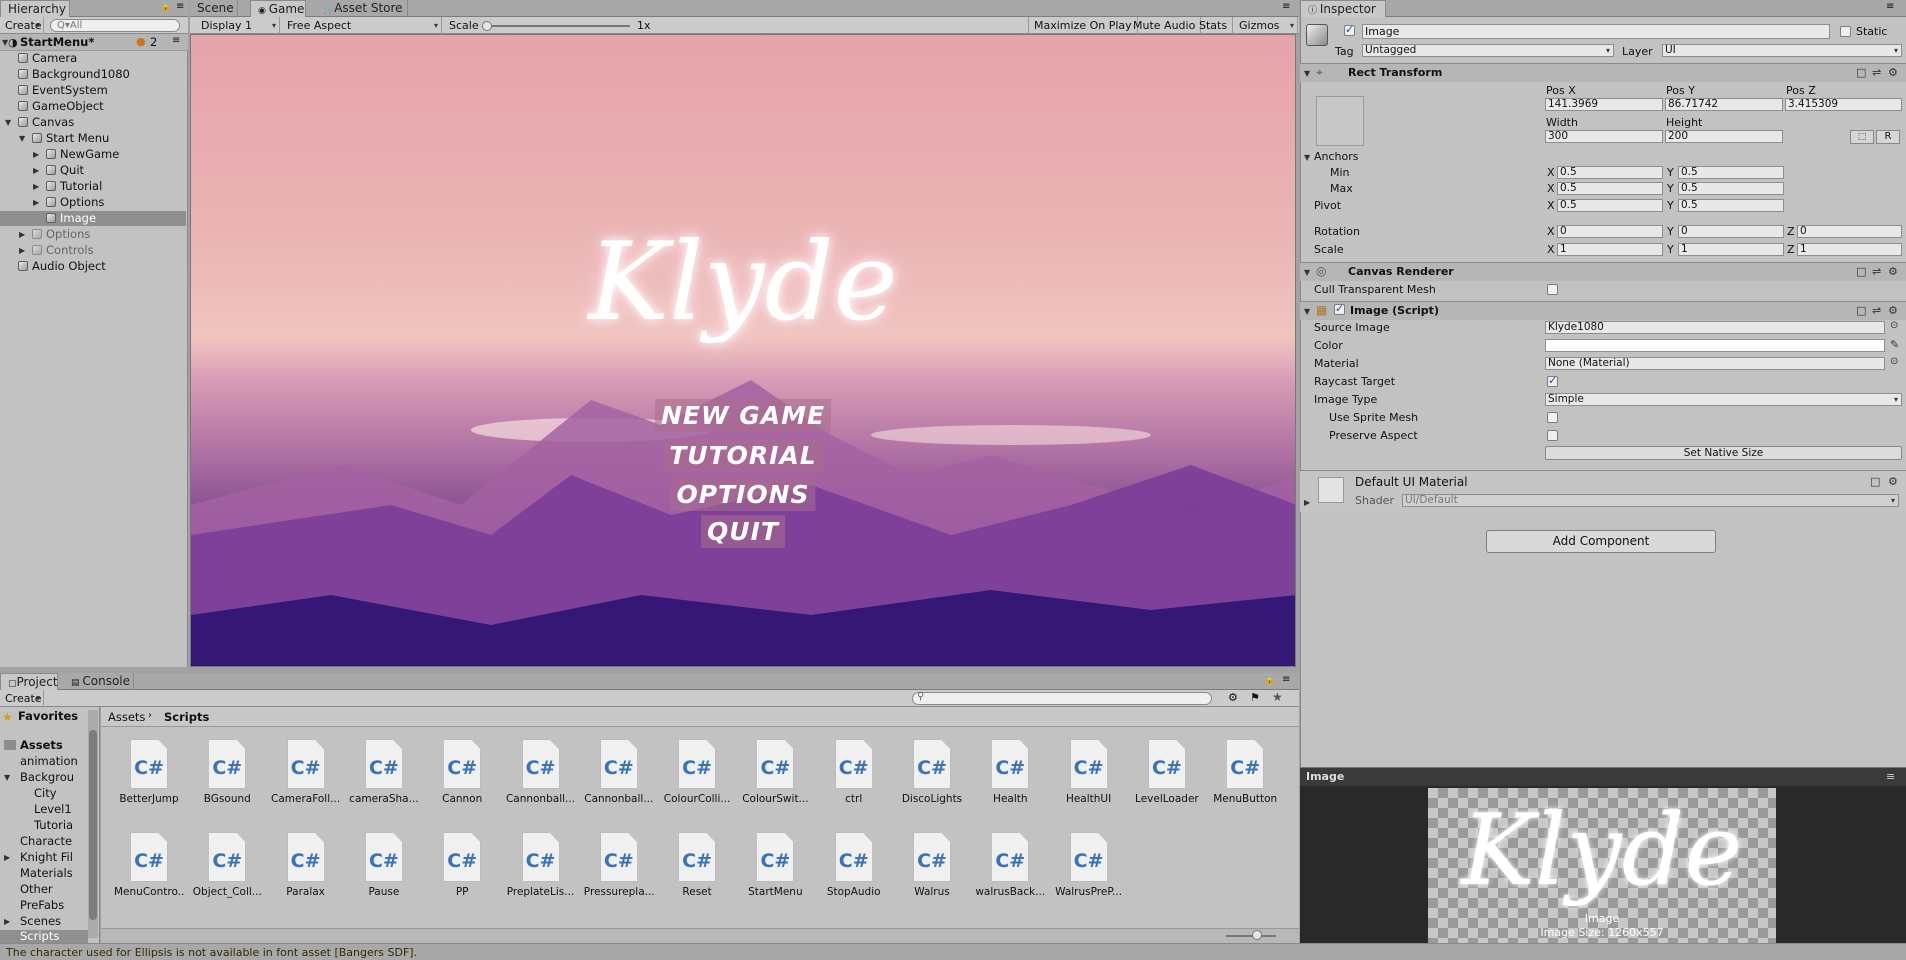  Describe the element at coordinates (71, 218) in the screenshot. I see `hierarchy-item-image: Image` at that location.